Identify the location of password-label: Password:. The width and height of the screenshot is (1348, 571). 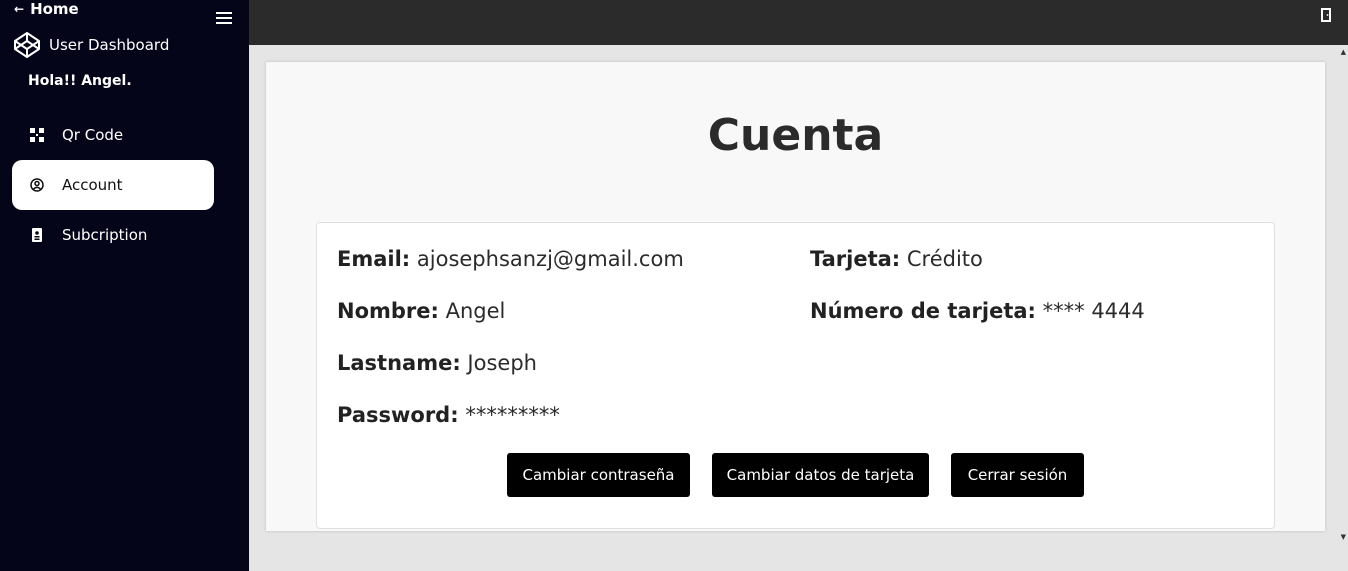
(398, 415).